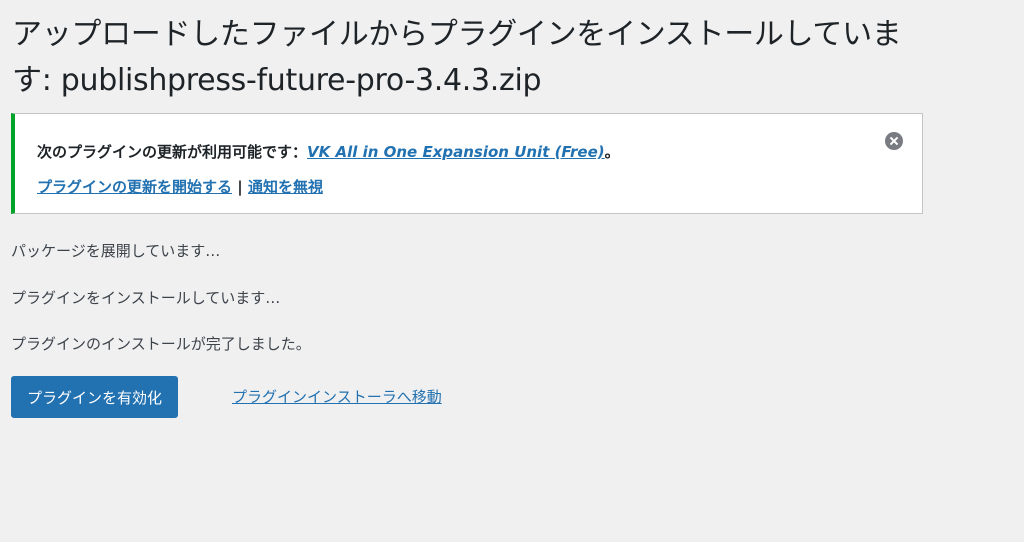  What do you see at coordinates (172, 152) in the screenshot?
I see `notice-prefix: 次のプラグインの更新が利用可能です：` at bounding box center [172, 152].